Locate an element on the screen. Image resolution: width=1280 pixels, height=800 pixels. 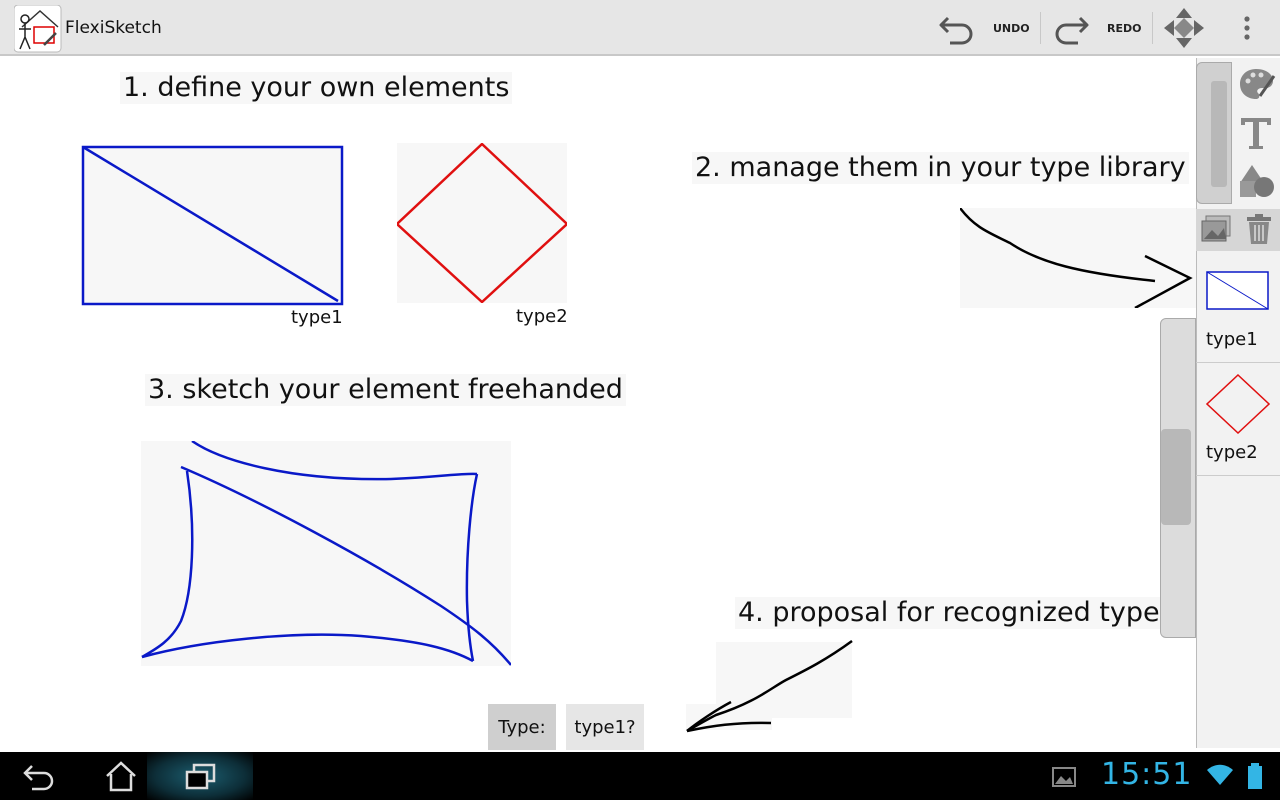
library-drawer-handle is located at coordinates (1178, 478).